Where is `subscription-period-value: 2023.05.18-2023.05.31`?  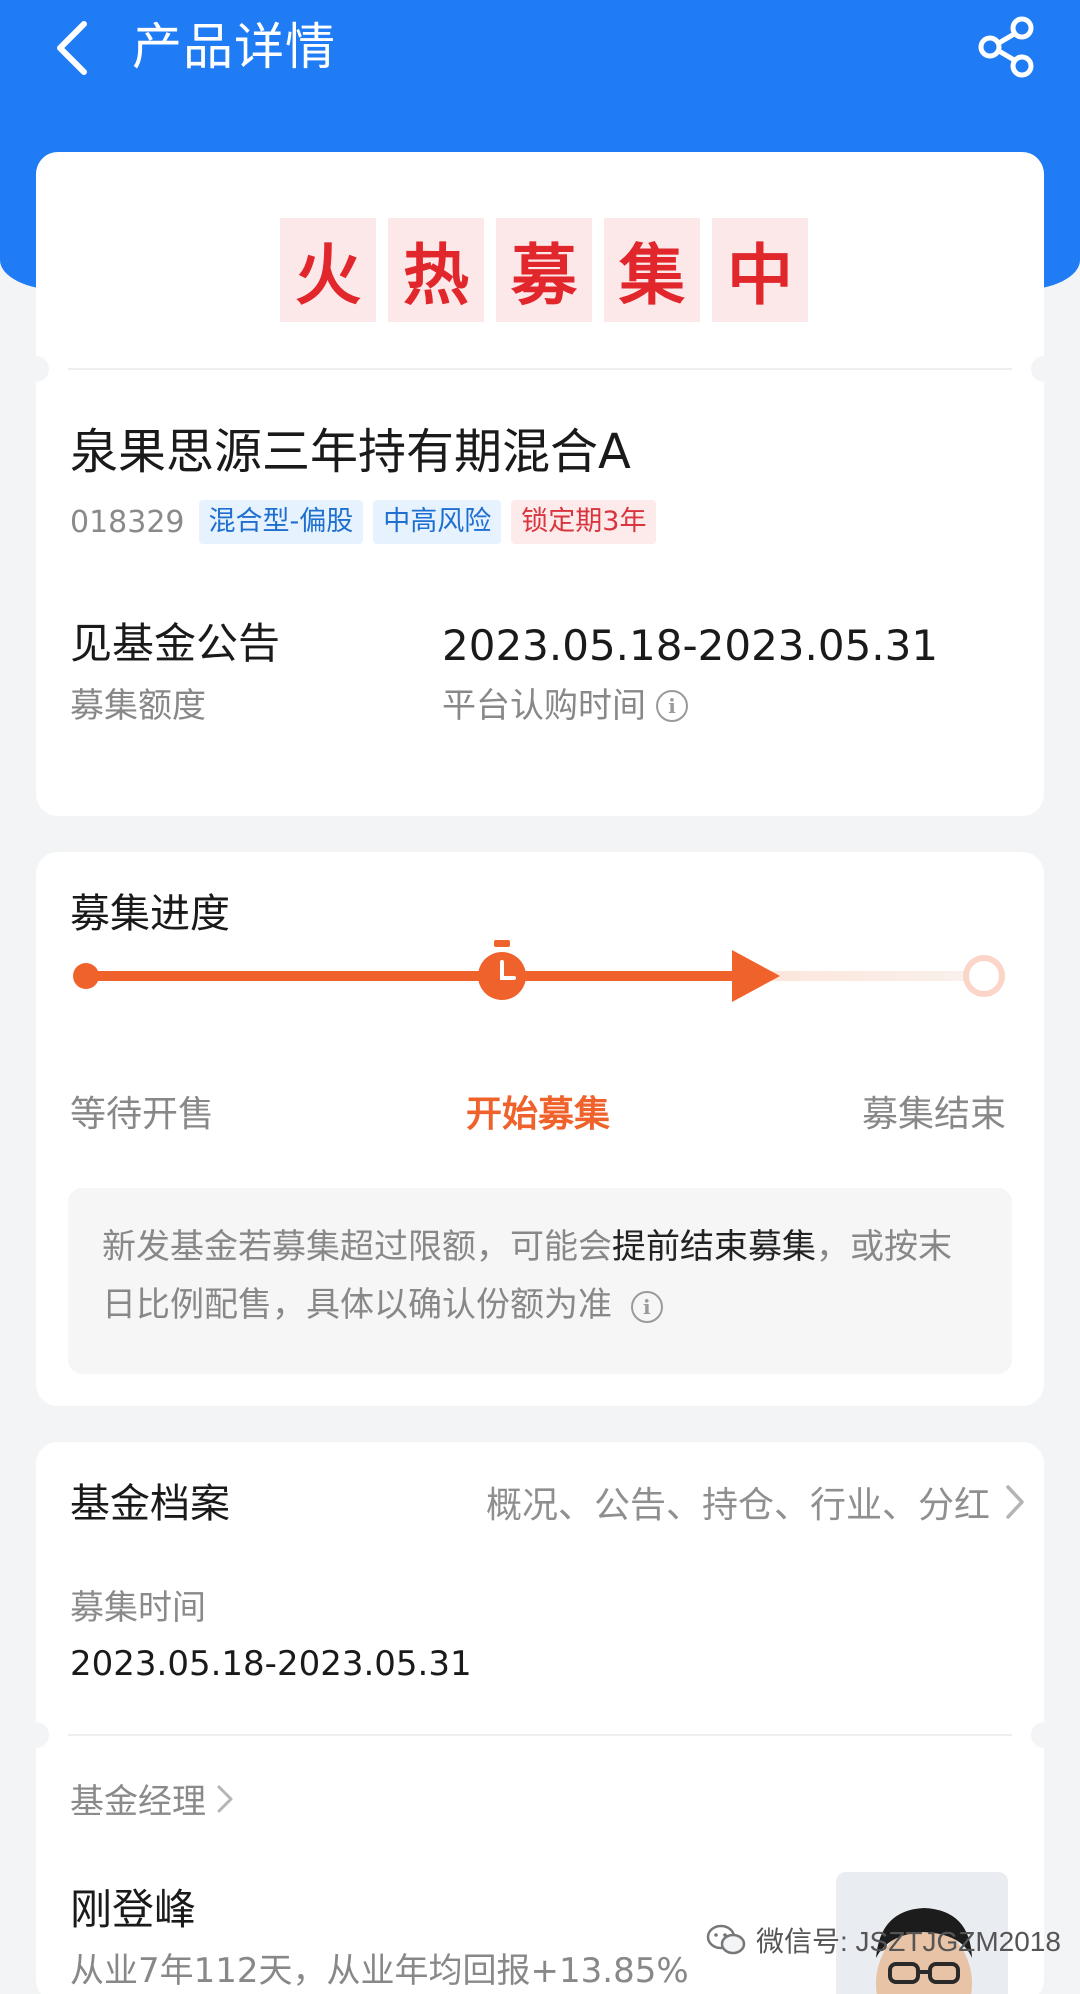
subscription-period-value: 2023.05.18-2023.05.31 is located at coordinates (690, 645).